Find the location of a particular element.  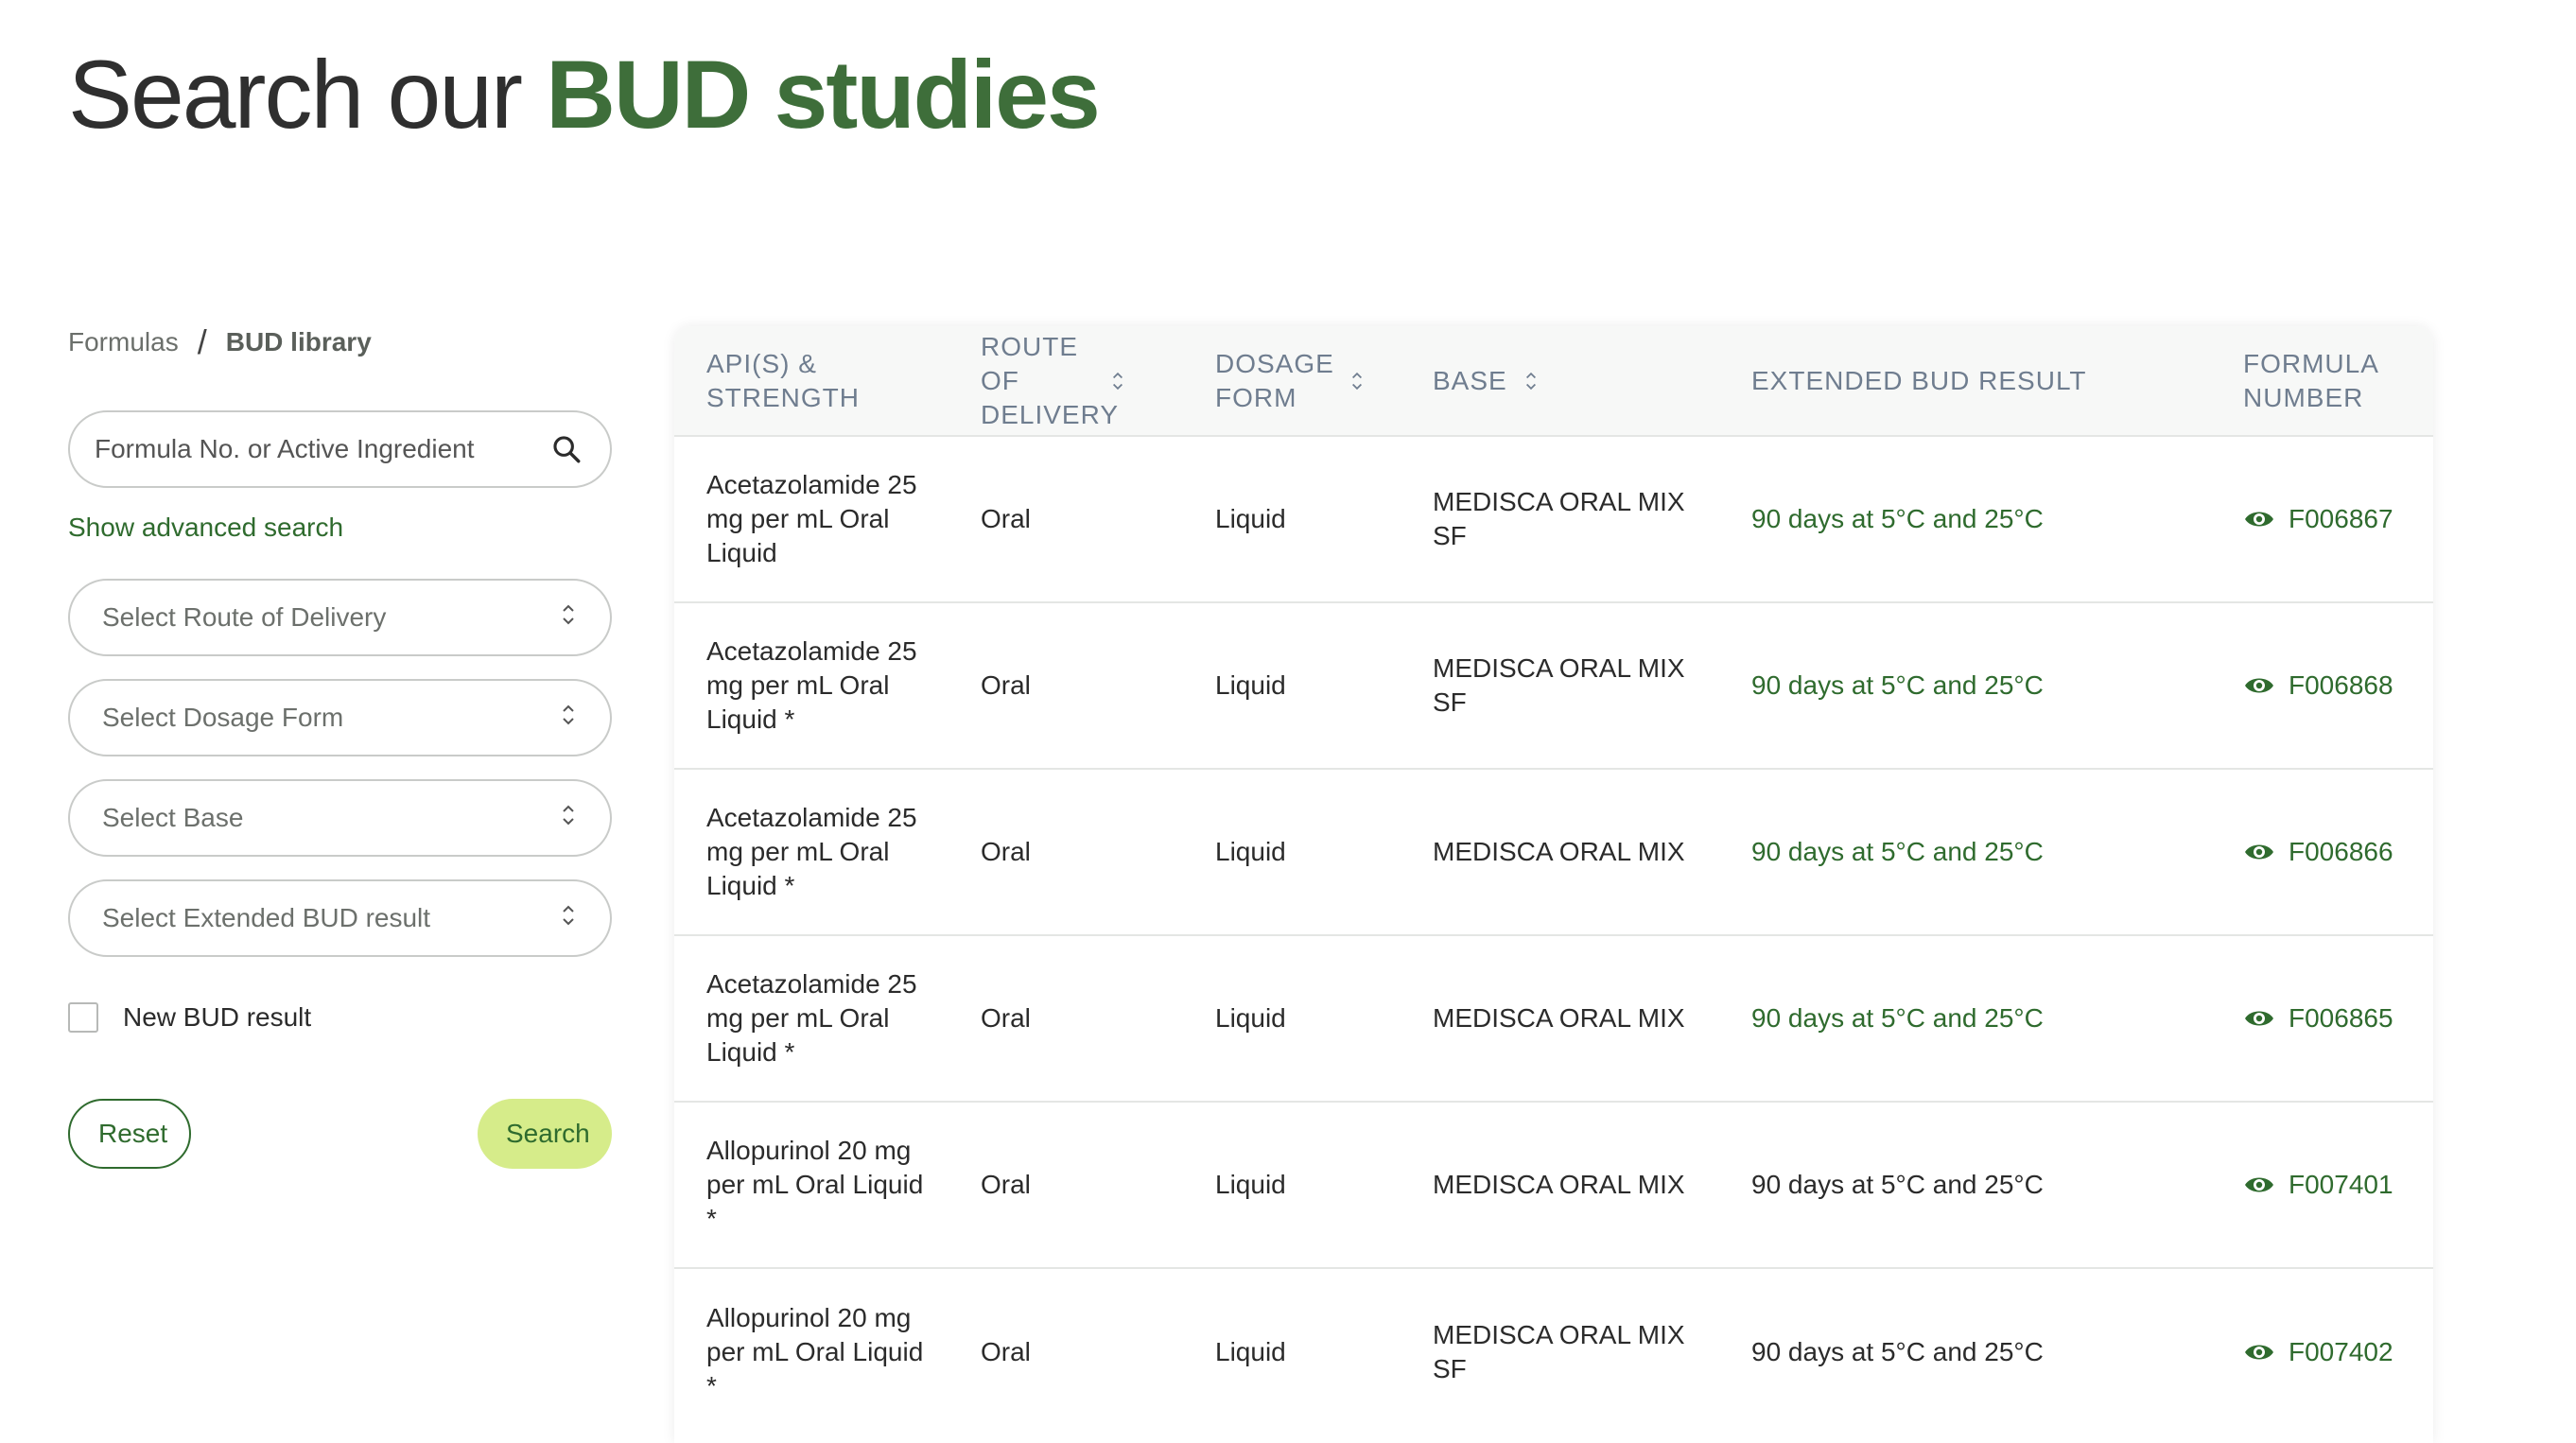

column-header-label: BASE is located at coordinates (1470, 380).